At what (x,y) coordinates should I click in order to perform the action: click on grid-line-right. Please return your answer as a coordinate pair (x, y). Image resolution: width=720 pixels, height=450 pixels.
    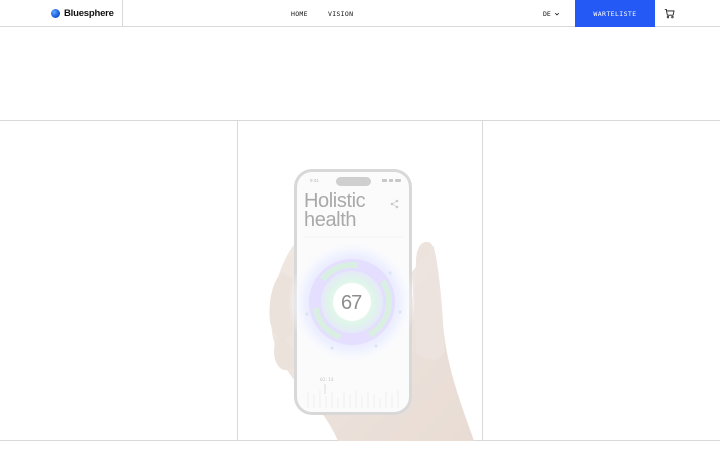
    Looking at the image, I should click on (482, 281).